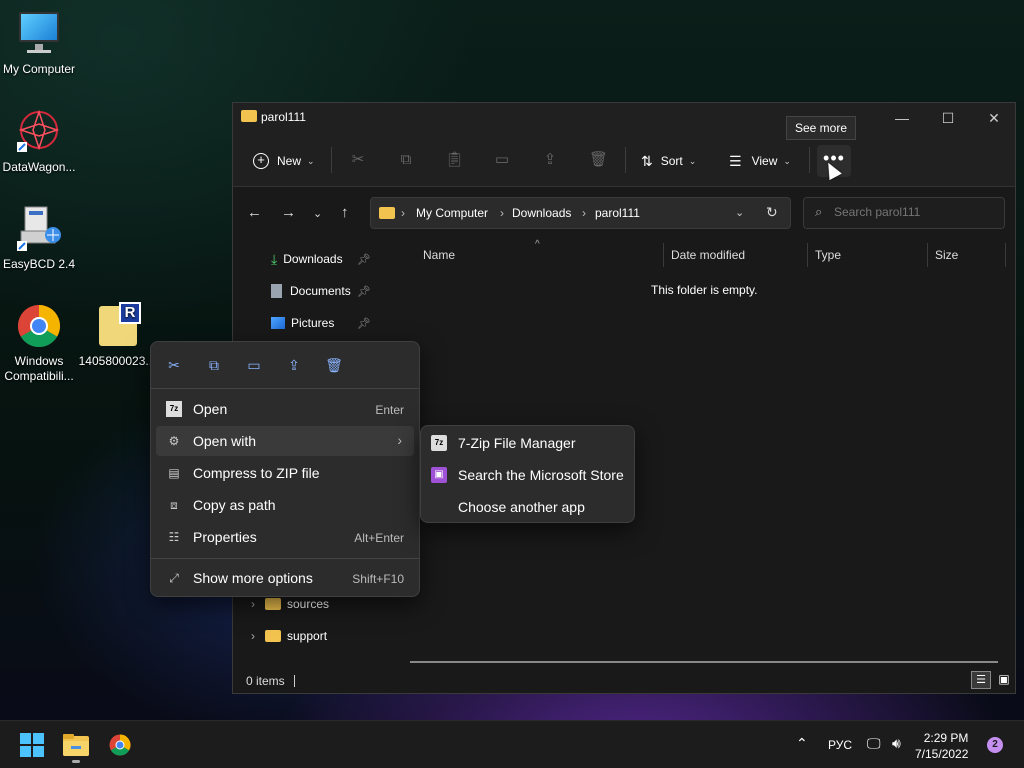 This screenshot has width=1024, height=768. Describe the element at coordinates (174, 441) in the screenshot. I see `open-with-icon: ⚙` at that location.